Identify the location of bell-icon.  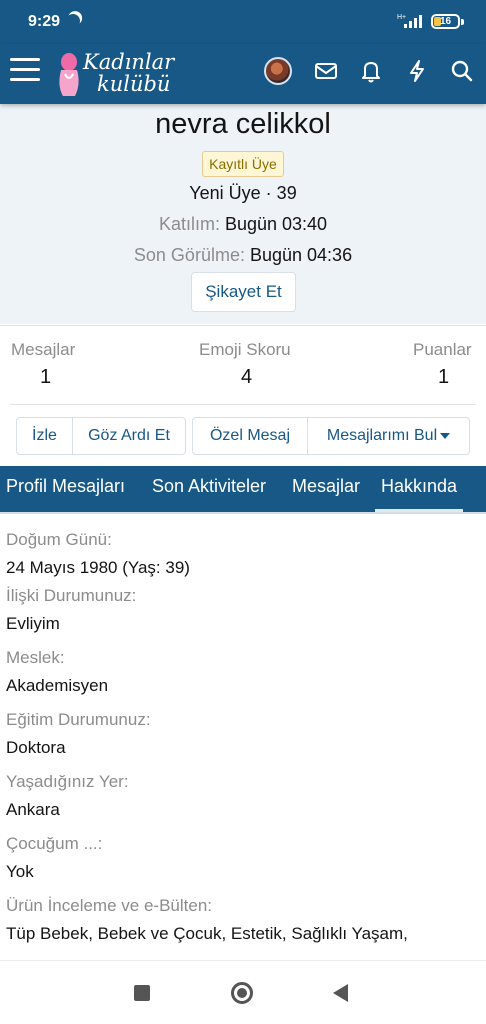
(371, 71).